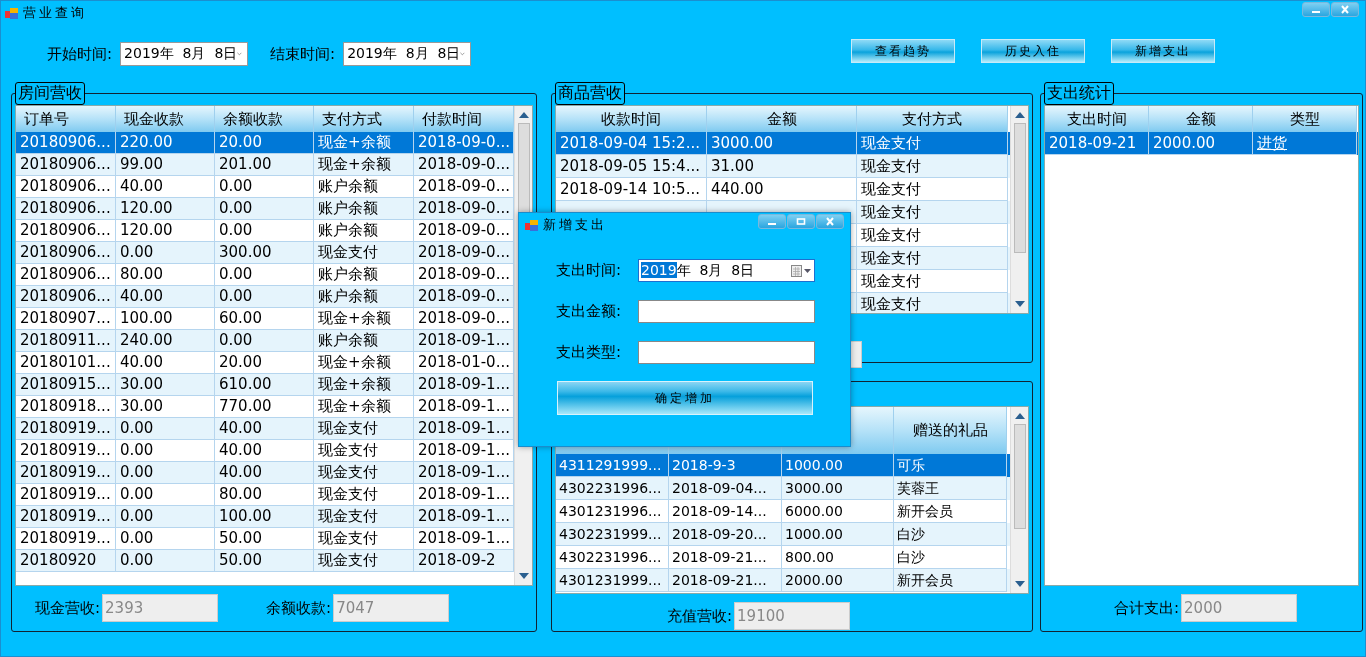  What do you see at coordinates (55, 13) in the screenshot?
I see `window-title: 营业查询` at bounding box center [55, 13].